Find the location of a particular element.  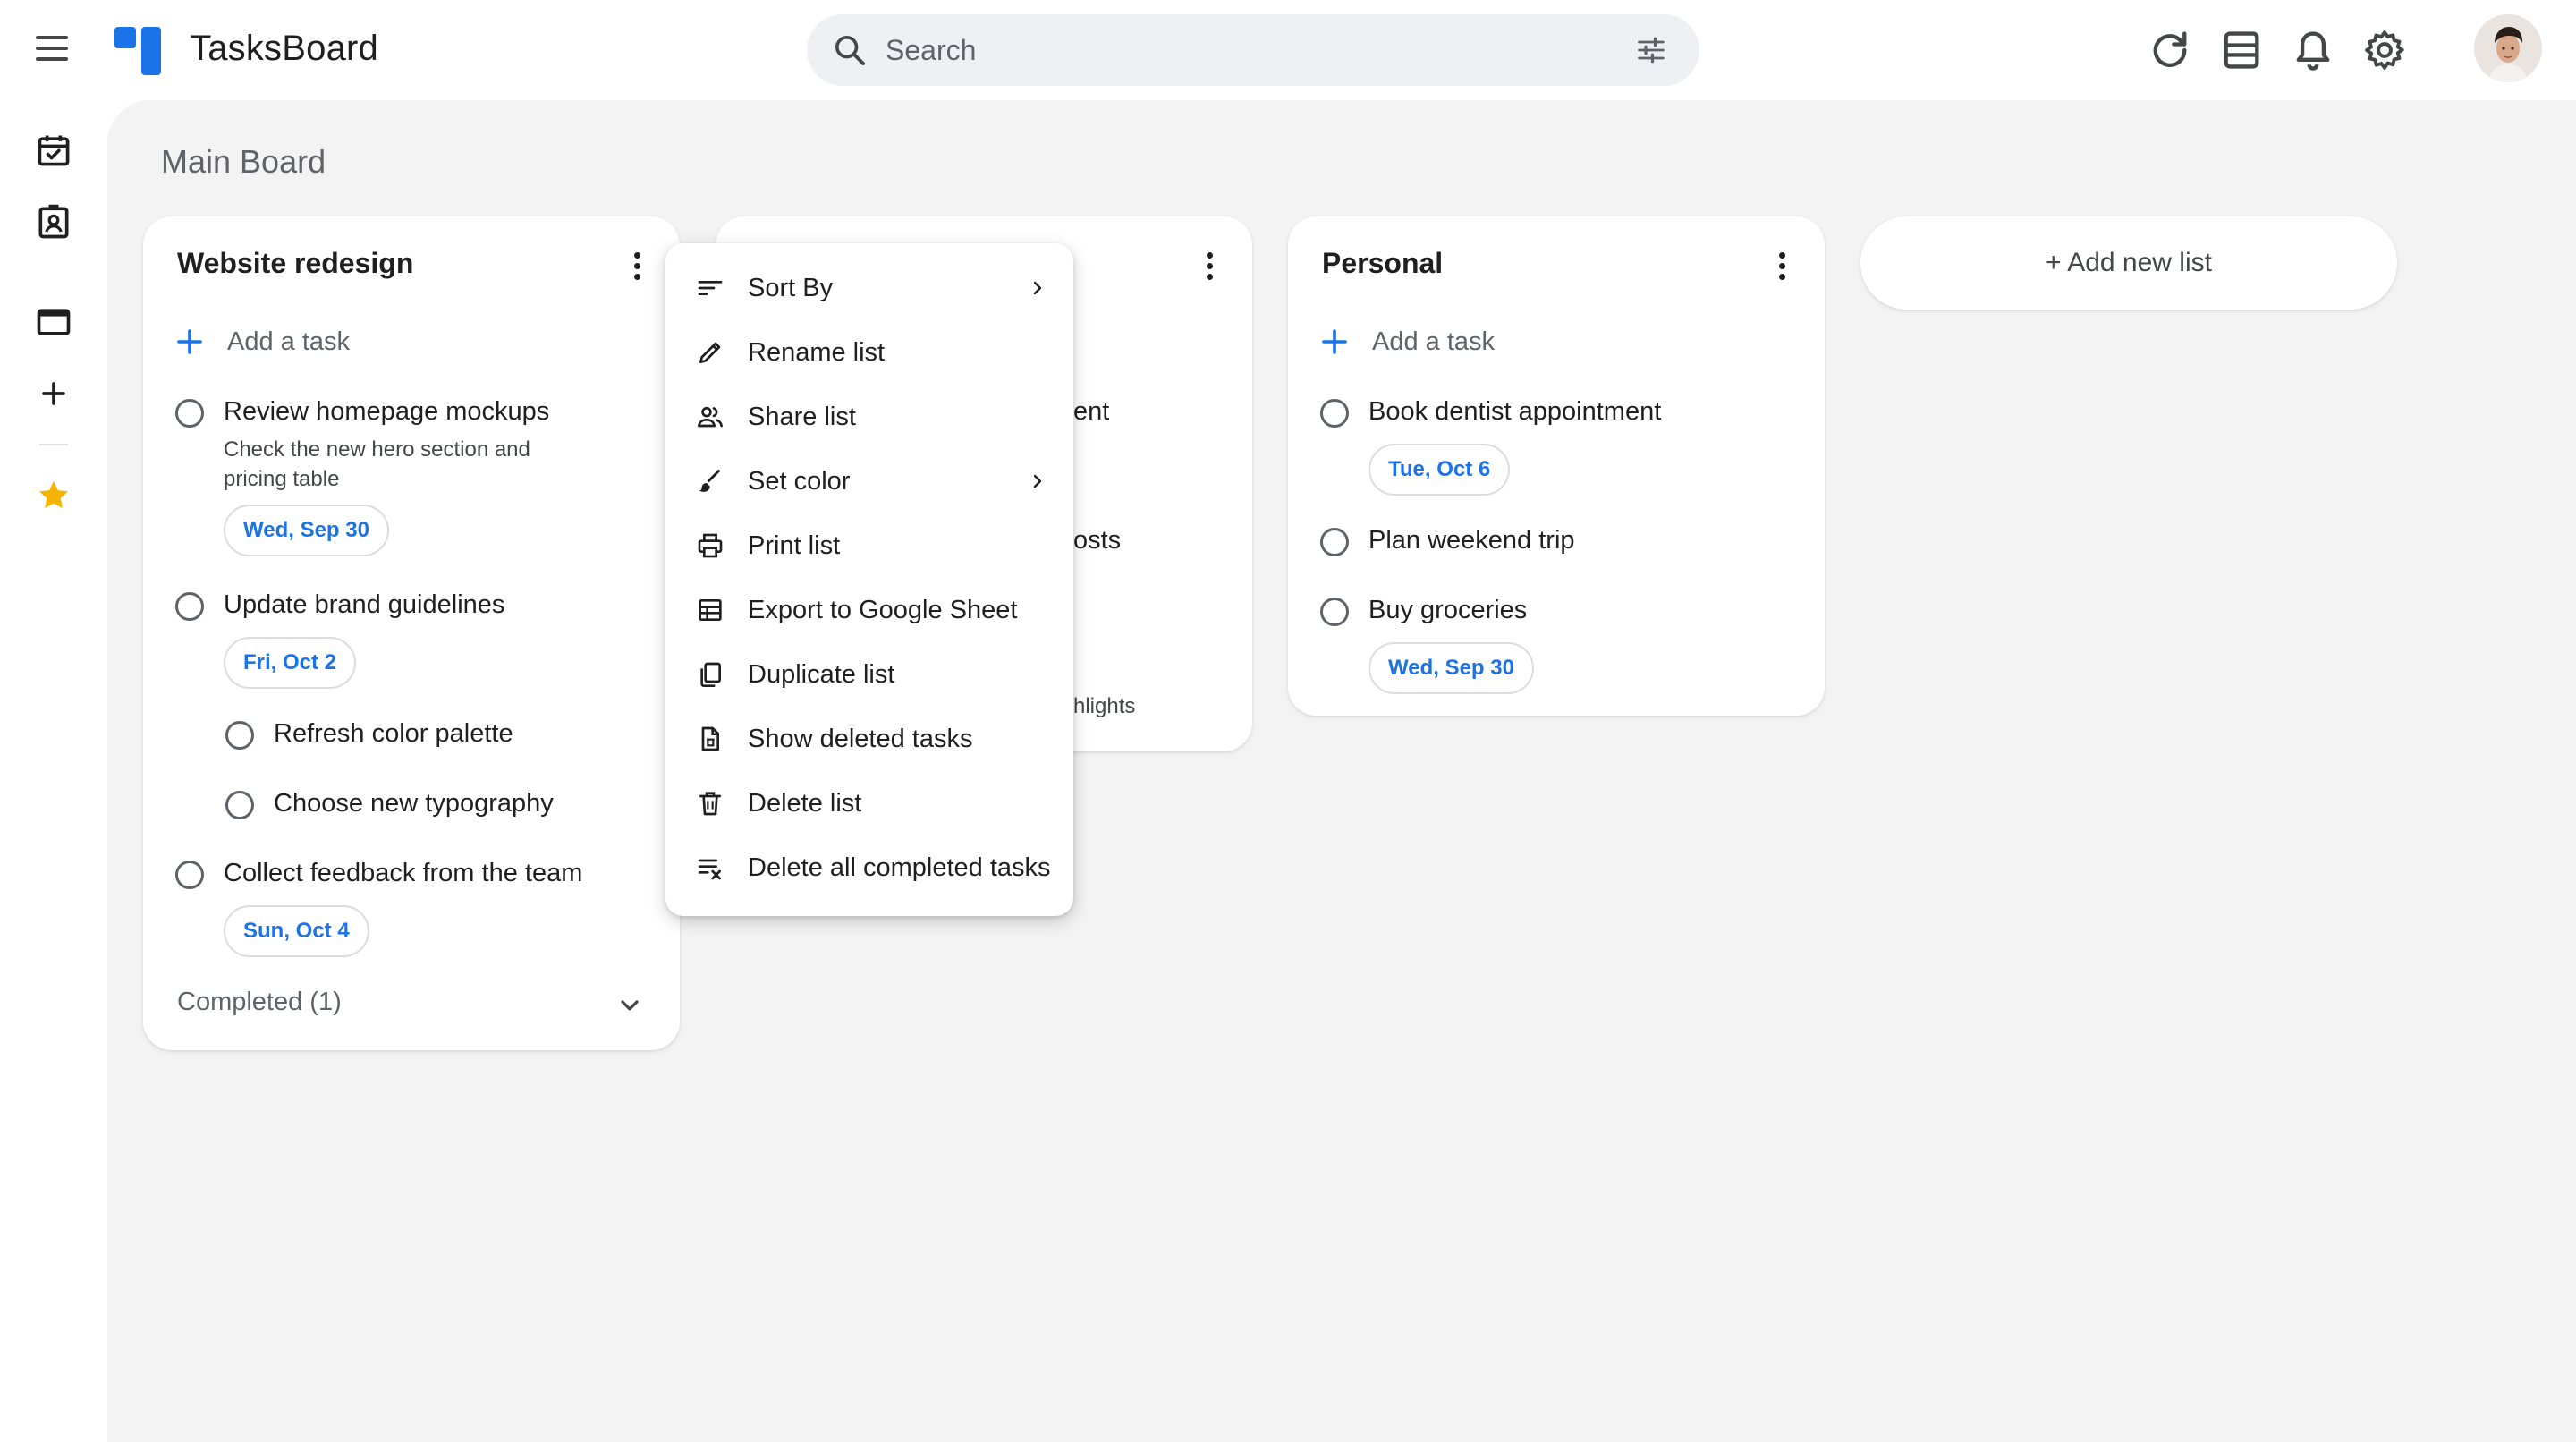

completed-label: Completed (1) is located at coordinates (259, 1002).